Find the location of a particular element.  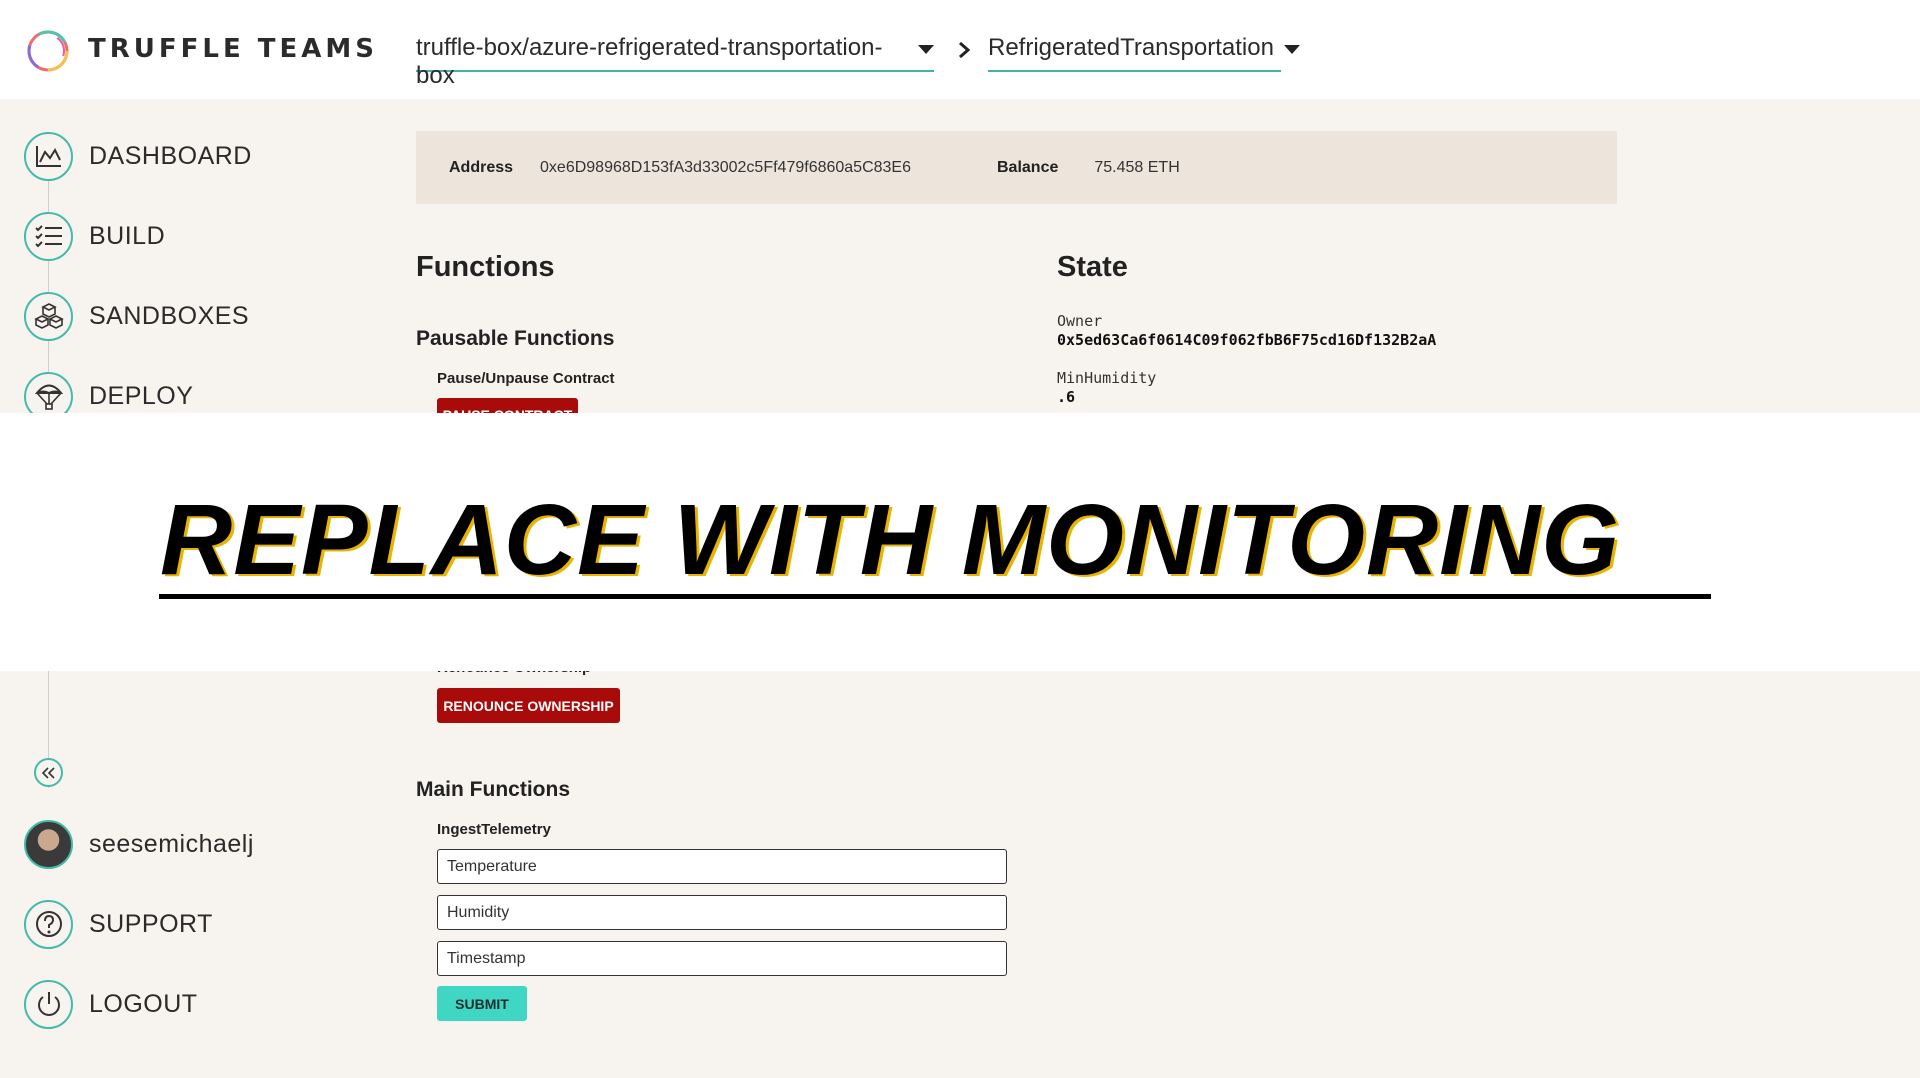

sidebar-item-support: SUPPORT is located at coordinates (118, 924).